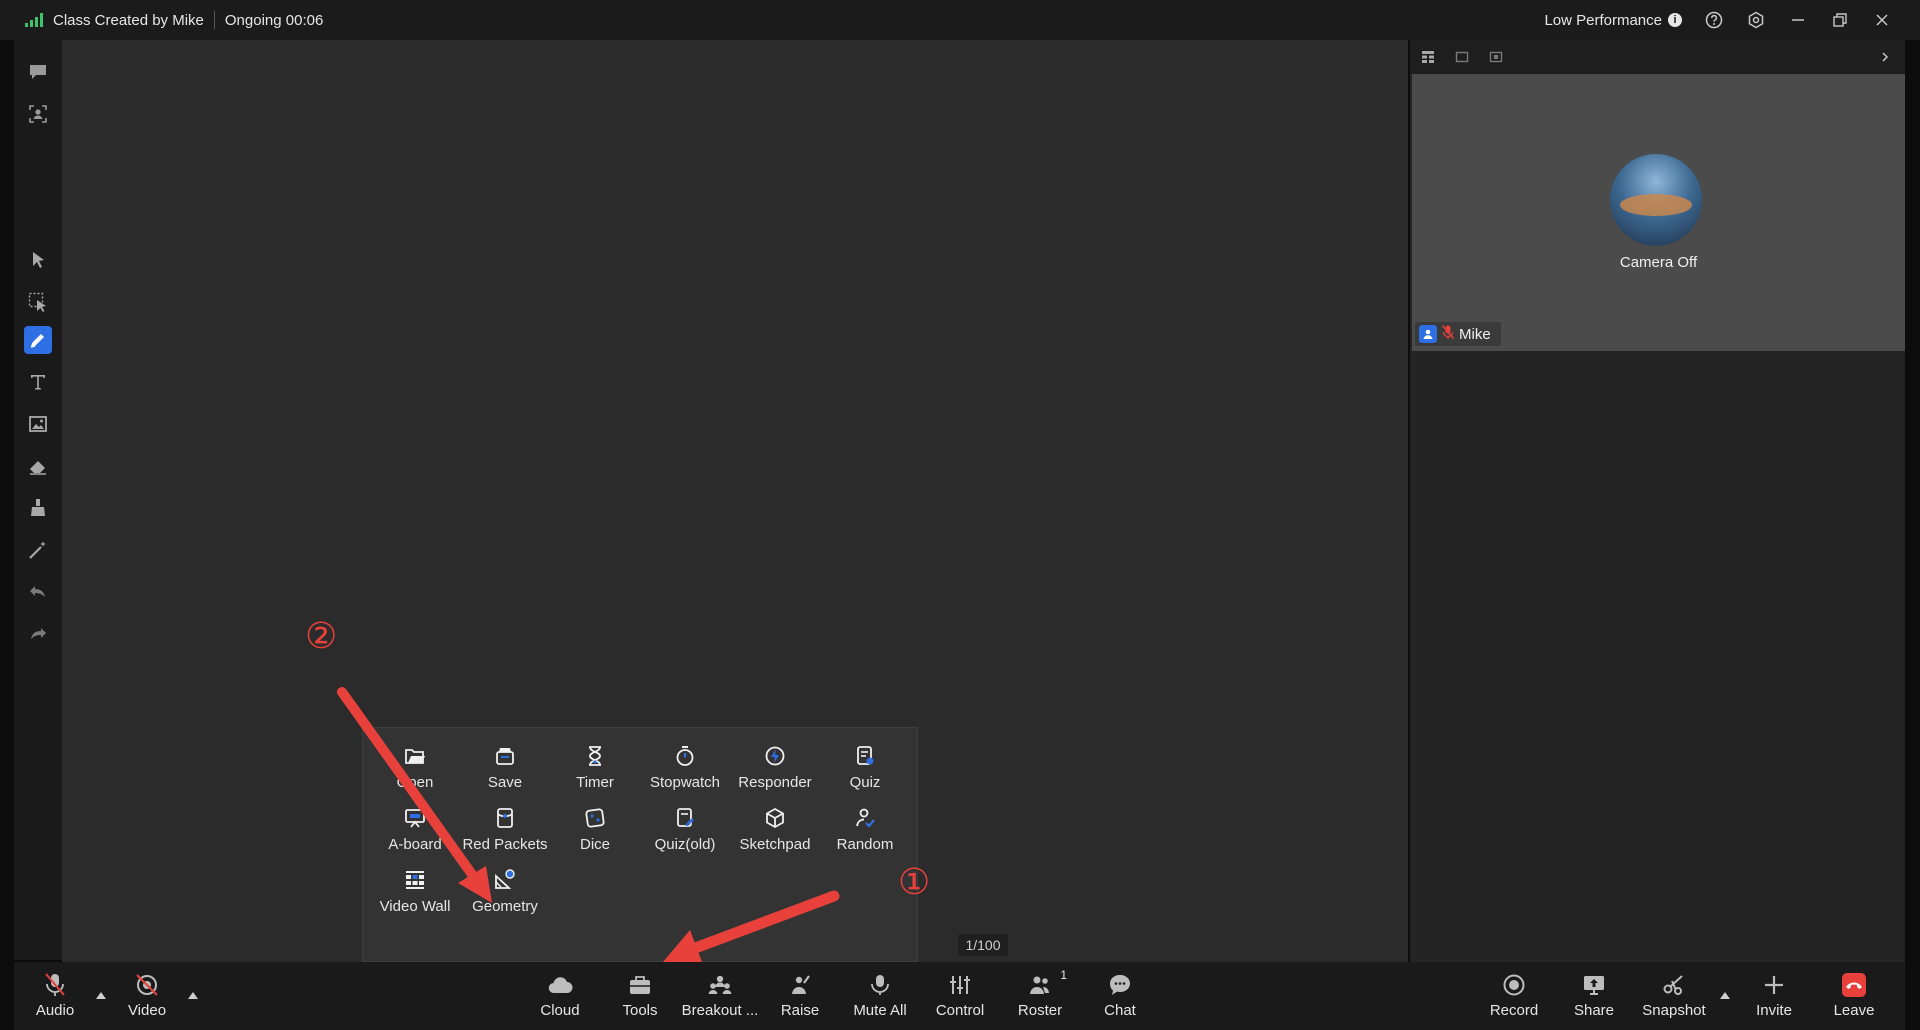 This screenshot has height=1030, width=1920. What do you see at coordinates (1063, 975) in the screenshot?
I see `roster-count: 1` at bounding box center [1063, 975].